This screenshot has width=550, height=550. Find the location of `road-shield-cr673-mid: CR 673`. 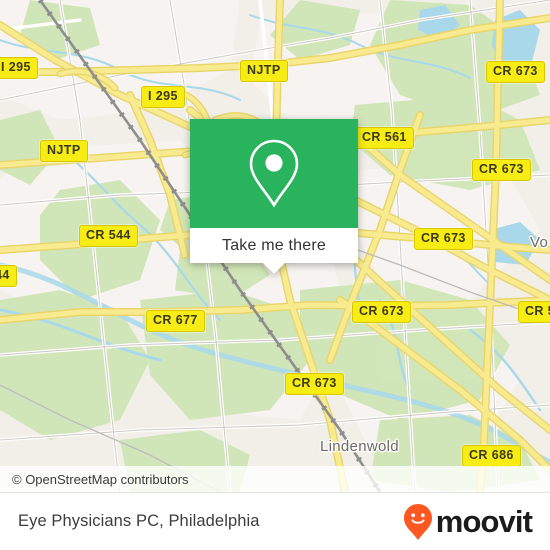

road-shield-cr673-mid: CR 673 is located at coordinates (381, 312).